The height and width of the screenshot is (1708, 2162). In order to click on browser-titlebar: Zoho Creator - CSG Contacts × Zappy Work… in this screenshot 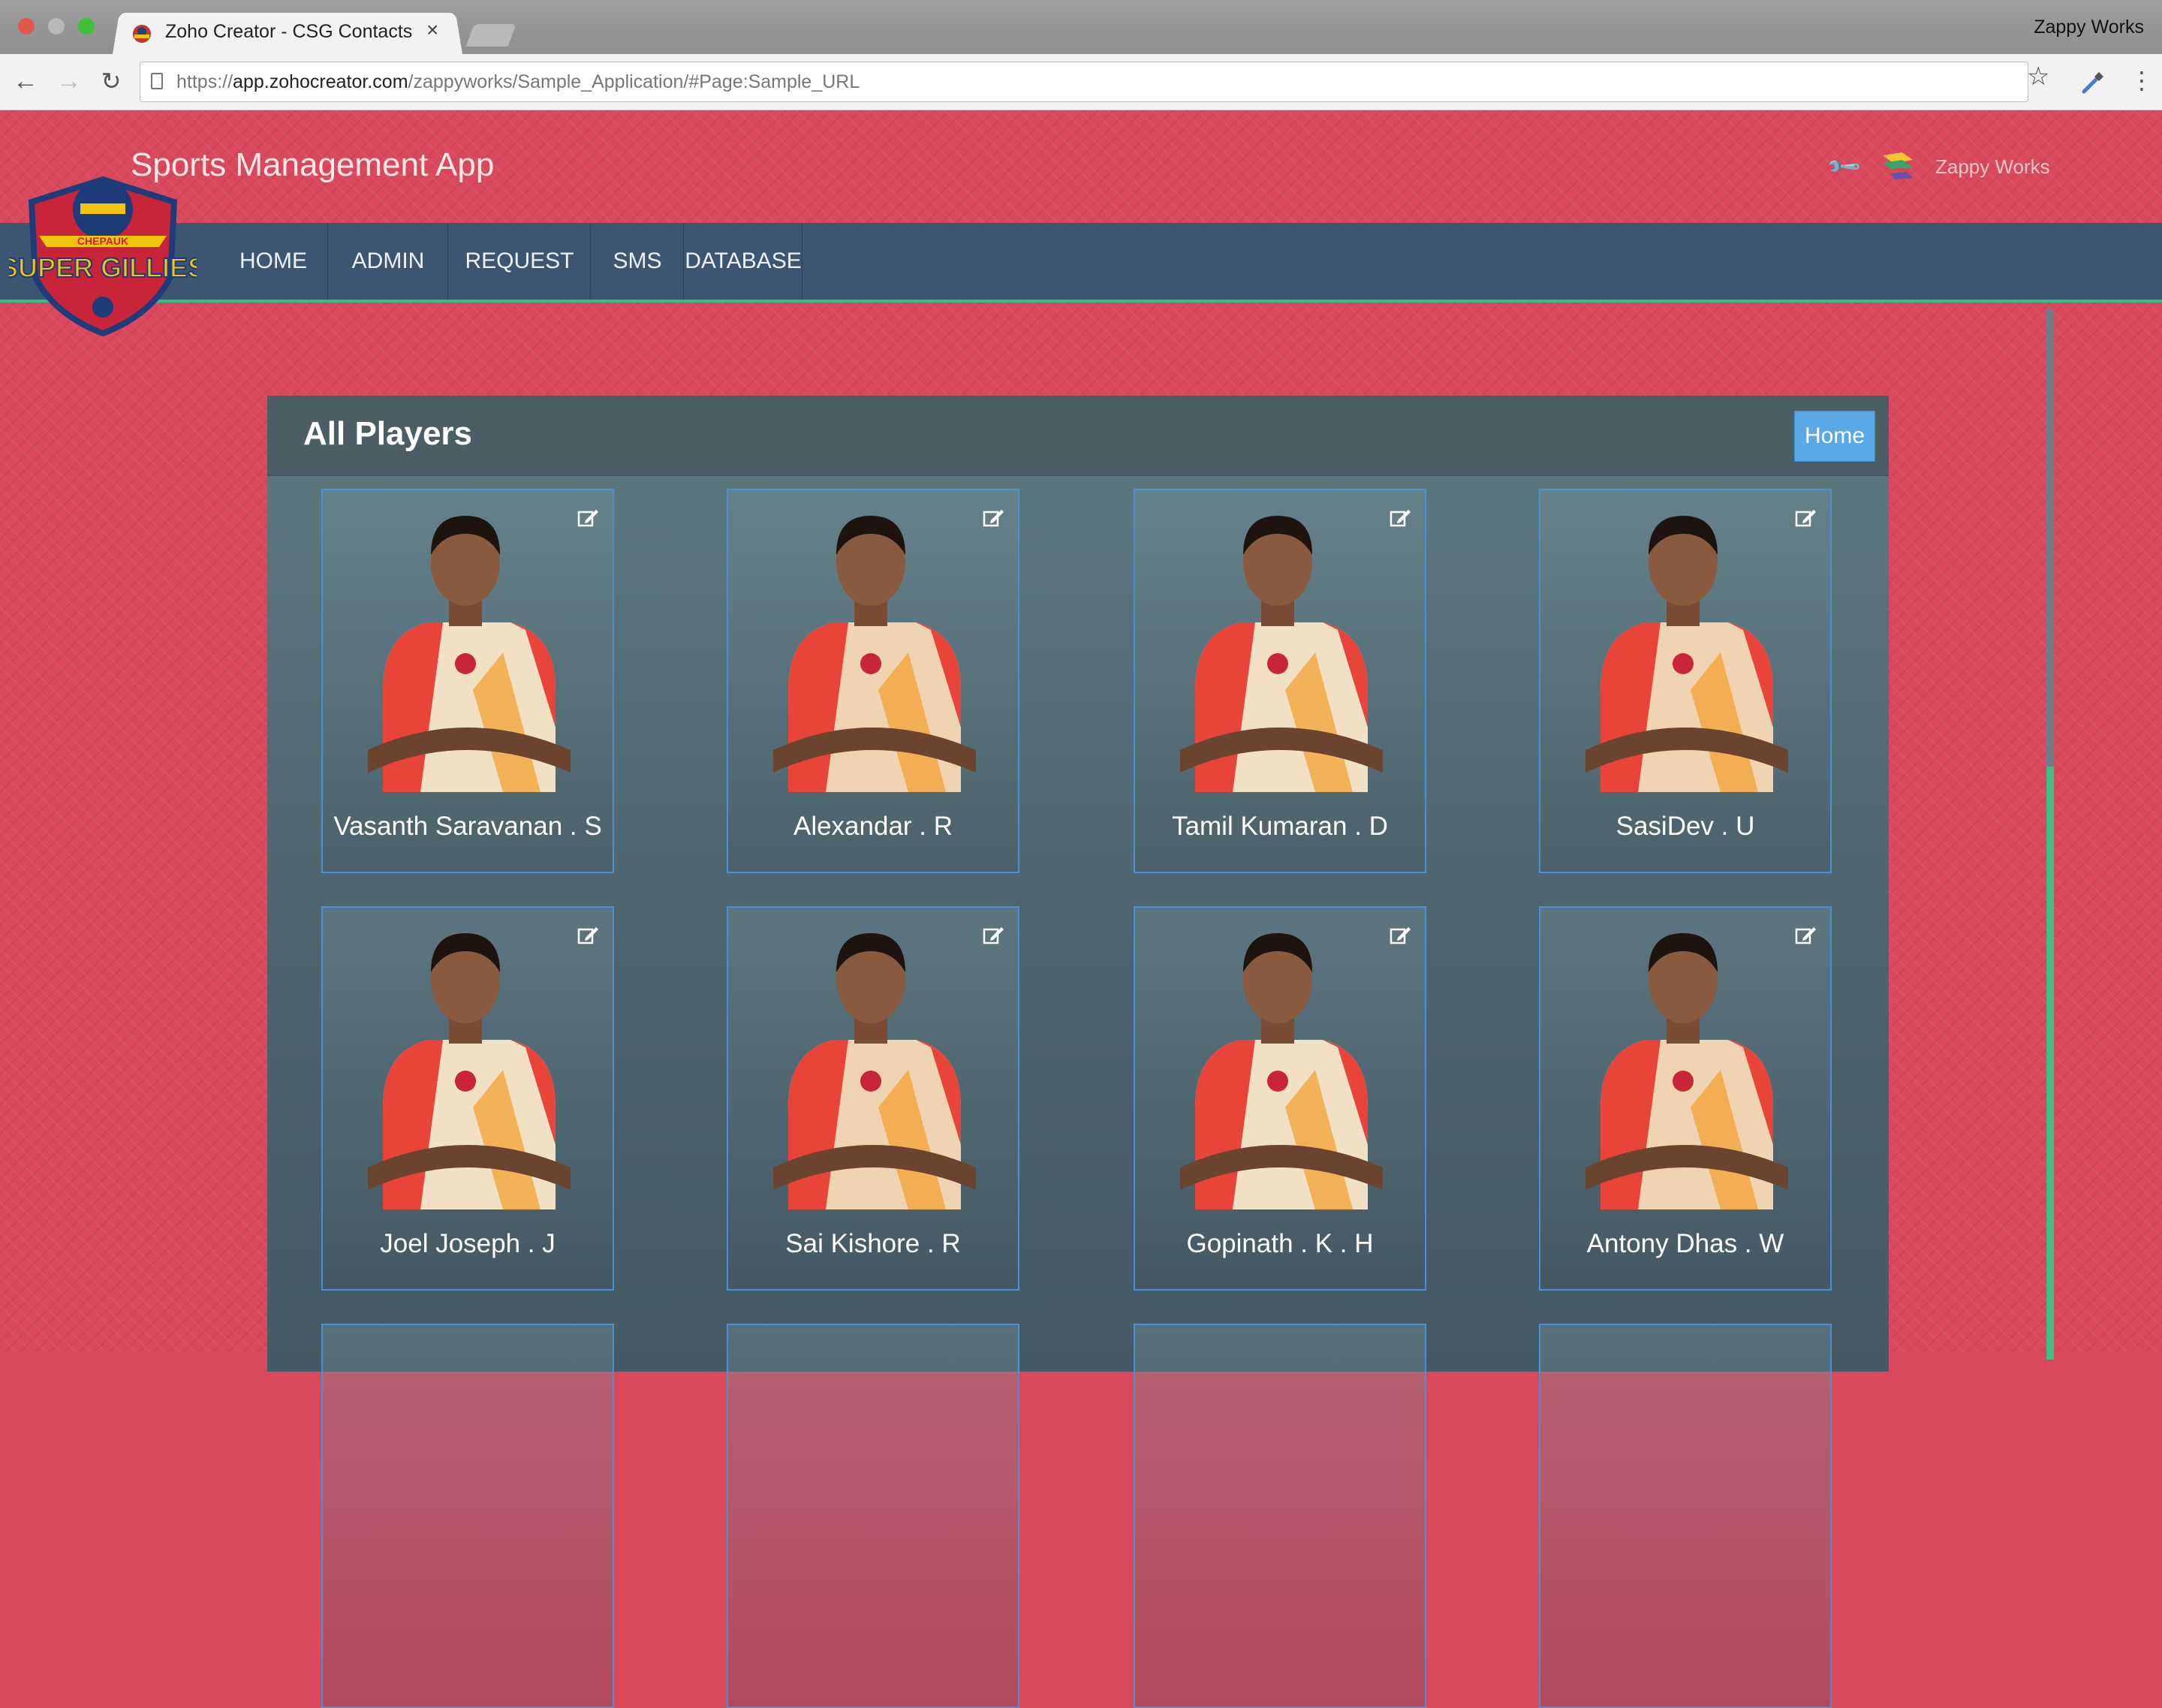, I will do `click(1081, 27)`.